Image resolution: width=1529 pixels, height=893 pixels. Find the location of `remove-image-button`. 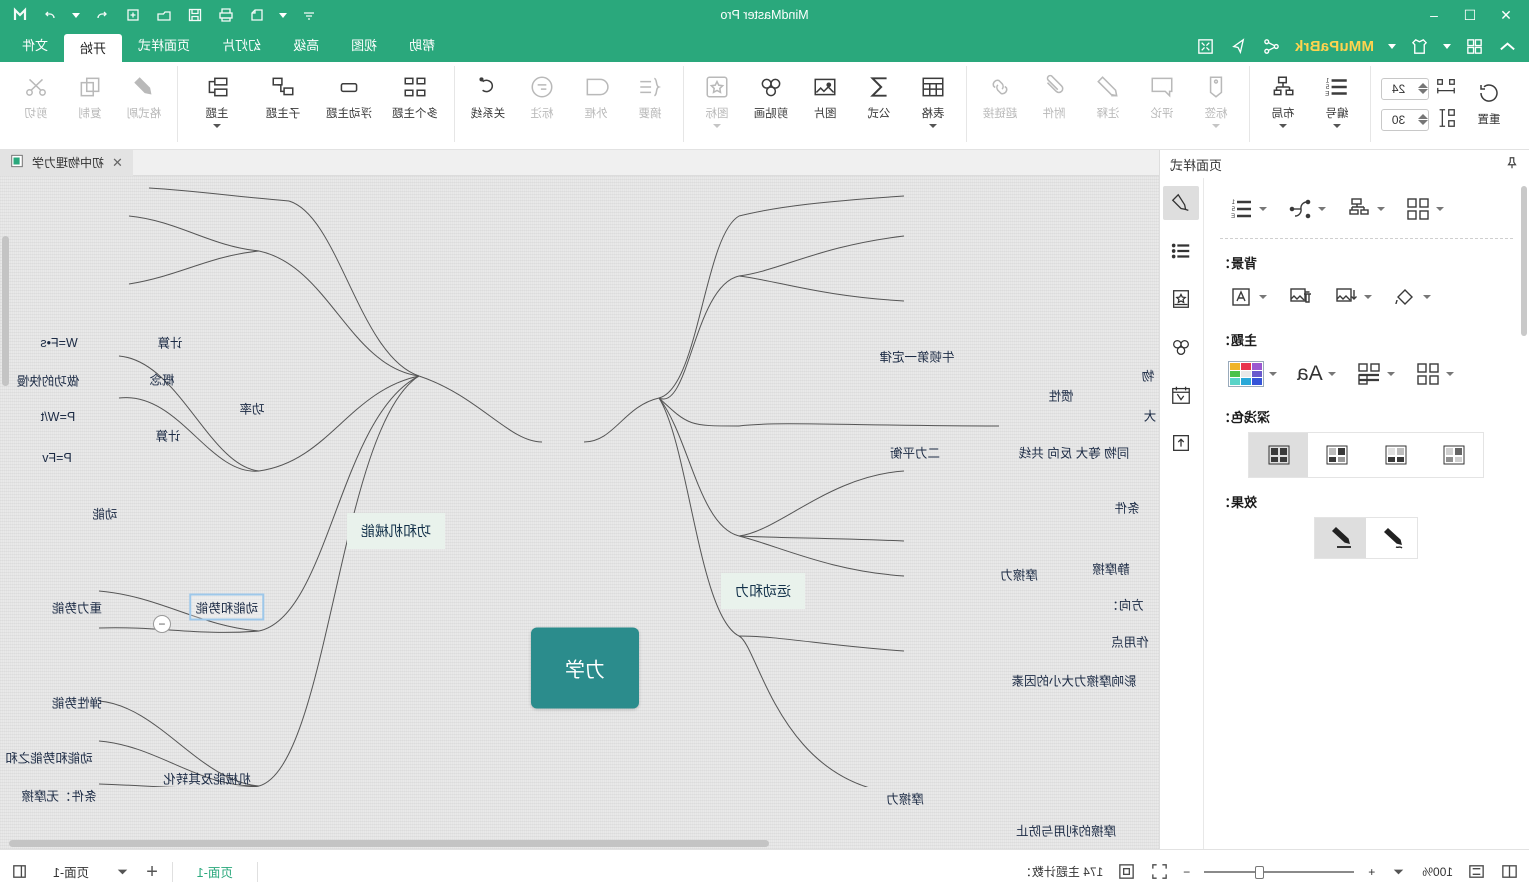

remove-image-button is located at coordinates (1300, 297).